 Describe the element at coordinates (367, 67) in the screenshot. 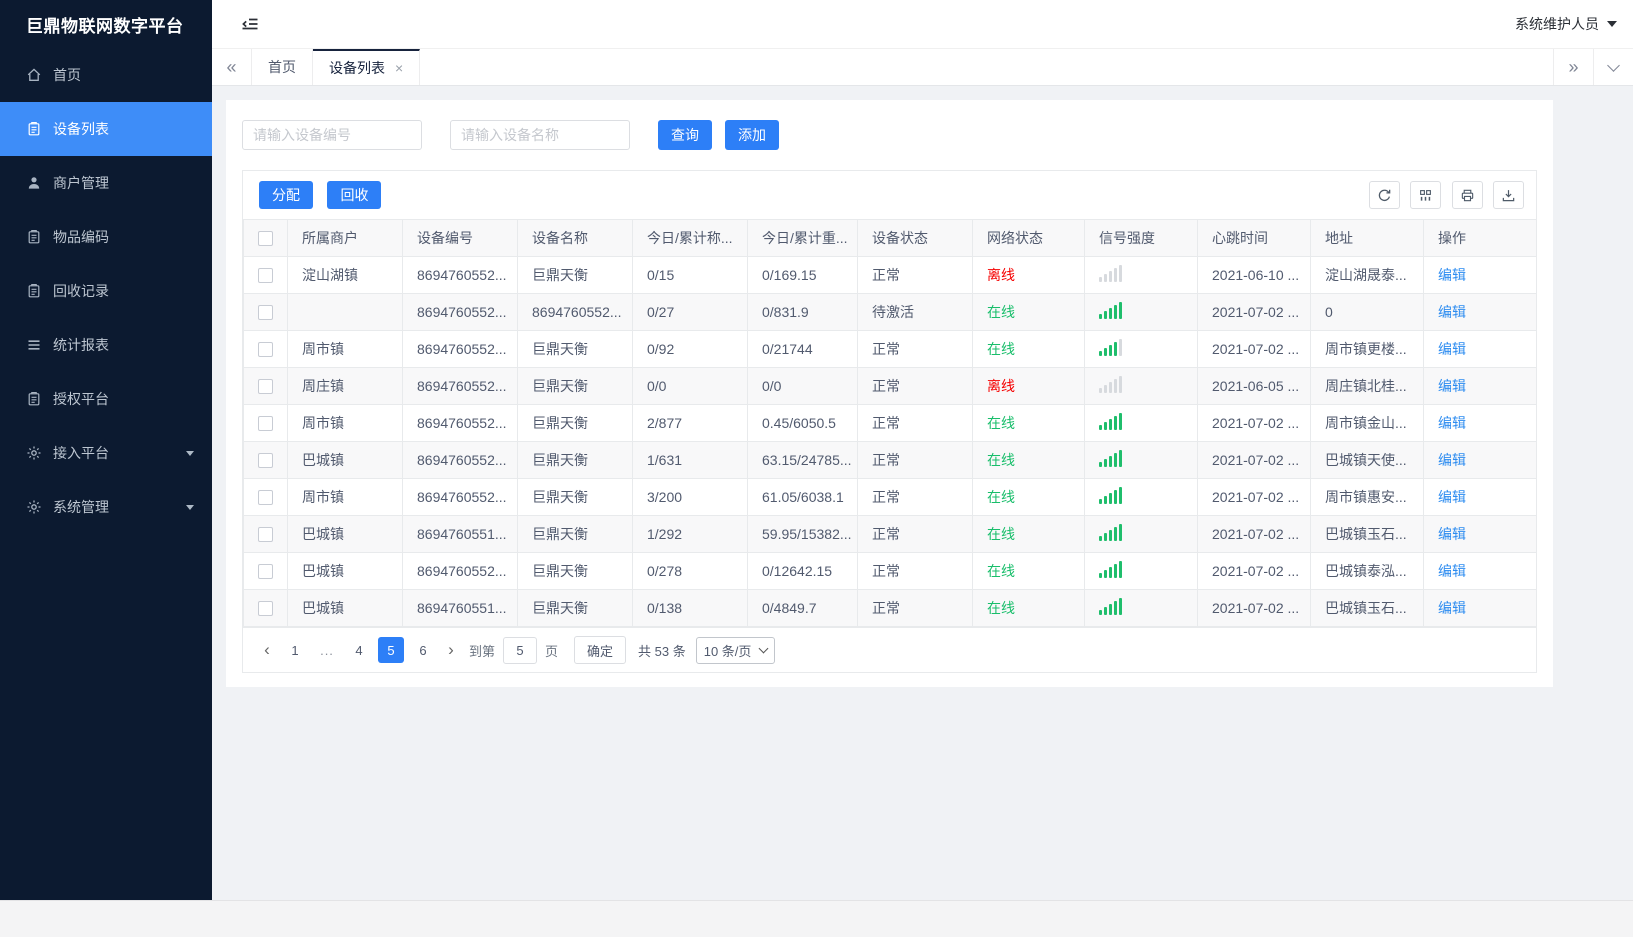

I see `tab-device-list: 设备列表` at that location.